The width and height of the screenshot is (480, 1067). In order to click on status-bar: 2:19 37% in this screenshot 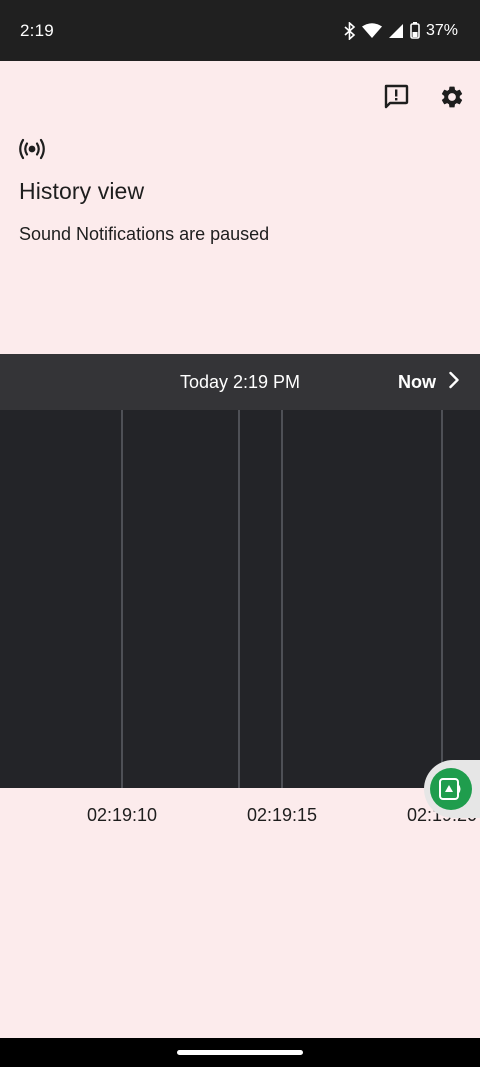, I will do `click(240, 30)`.